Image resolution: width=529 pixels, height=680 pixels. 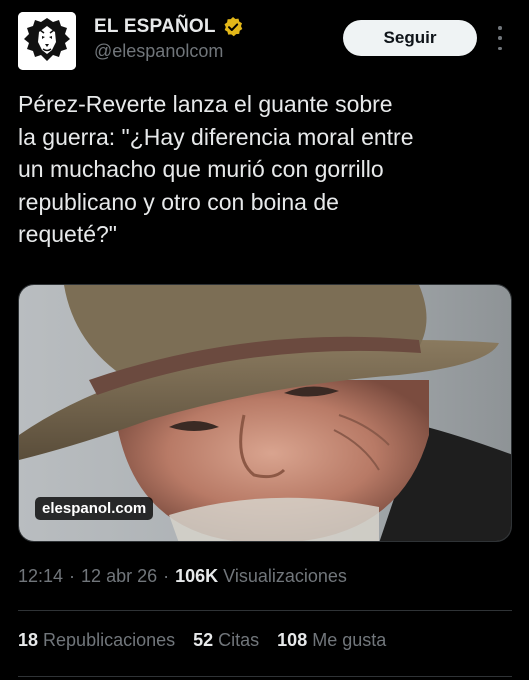 What do you see at coordinates (119, 576) in the screenshot?
I see `tweet-date: 12 abr 26` at bounding box center [119, 576].